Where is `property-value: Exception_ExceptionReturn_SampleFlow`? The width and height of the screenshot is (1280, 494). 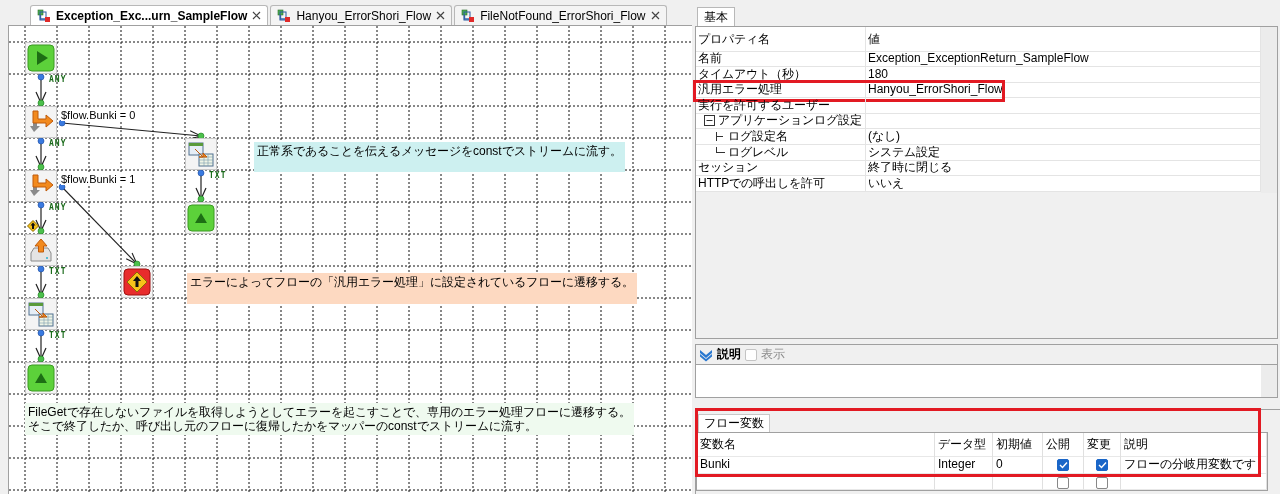
property-value: Exception_ExceptionReturn_SampleFlow is located at coordinates (978, 58).